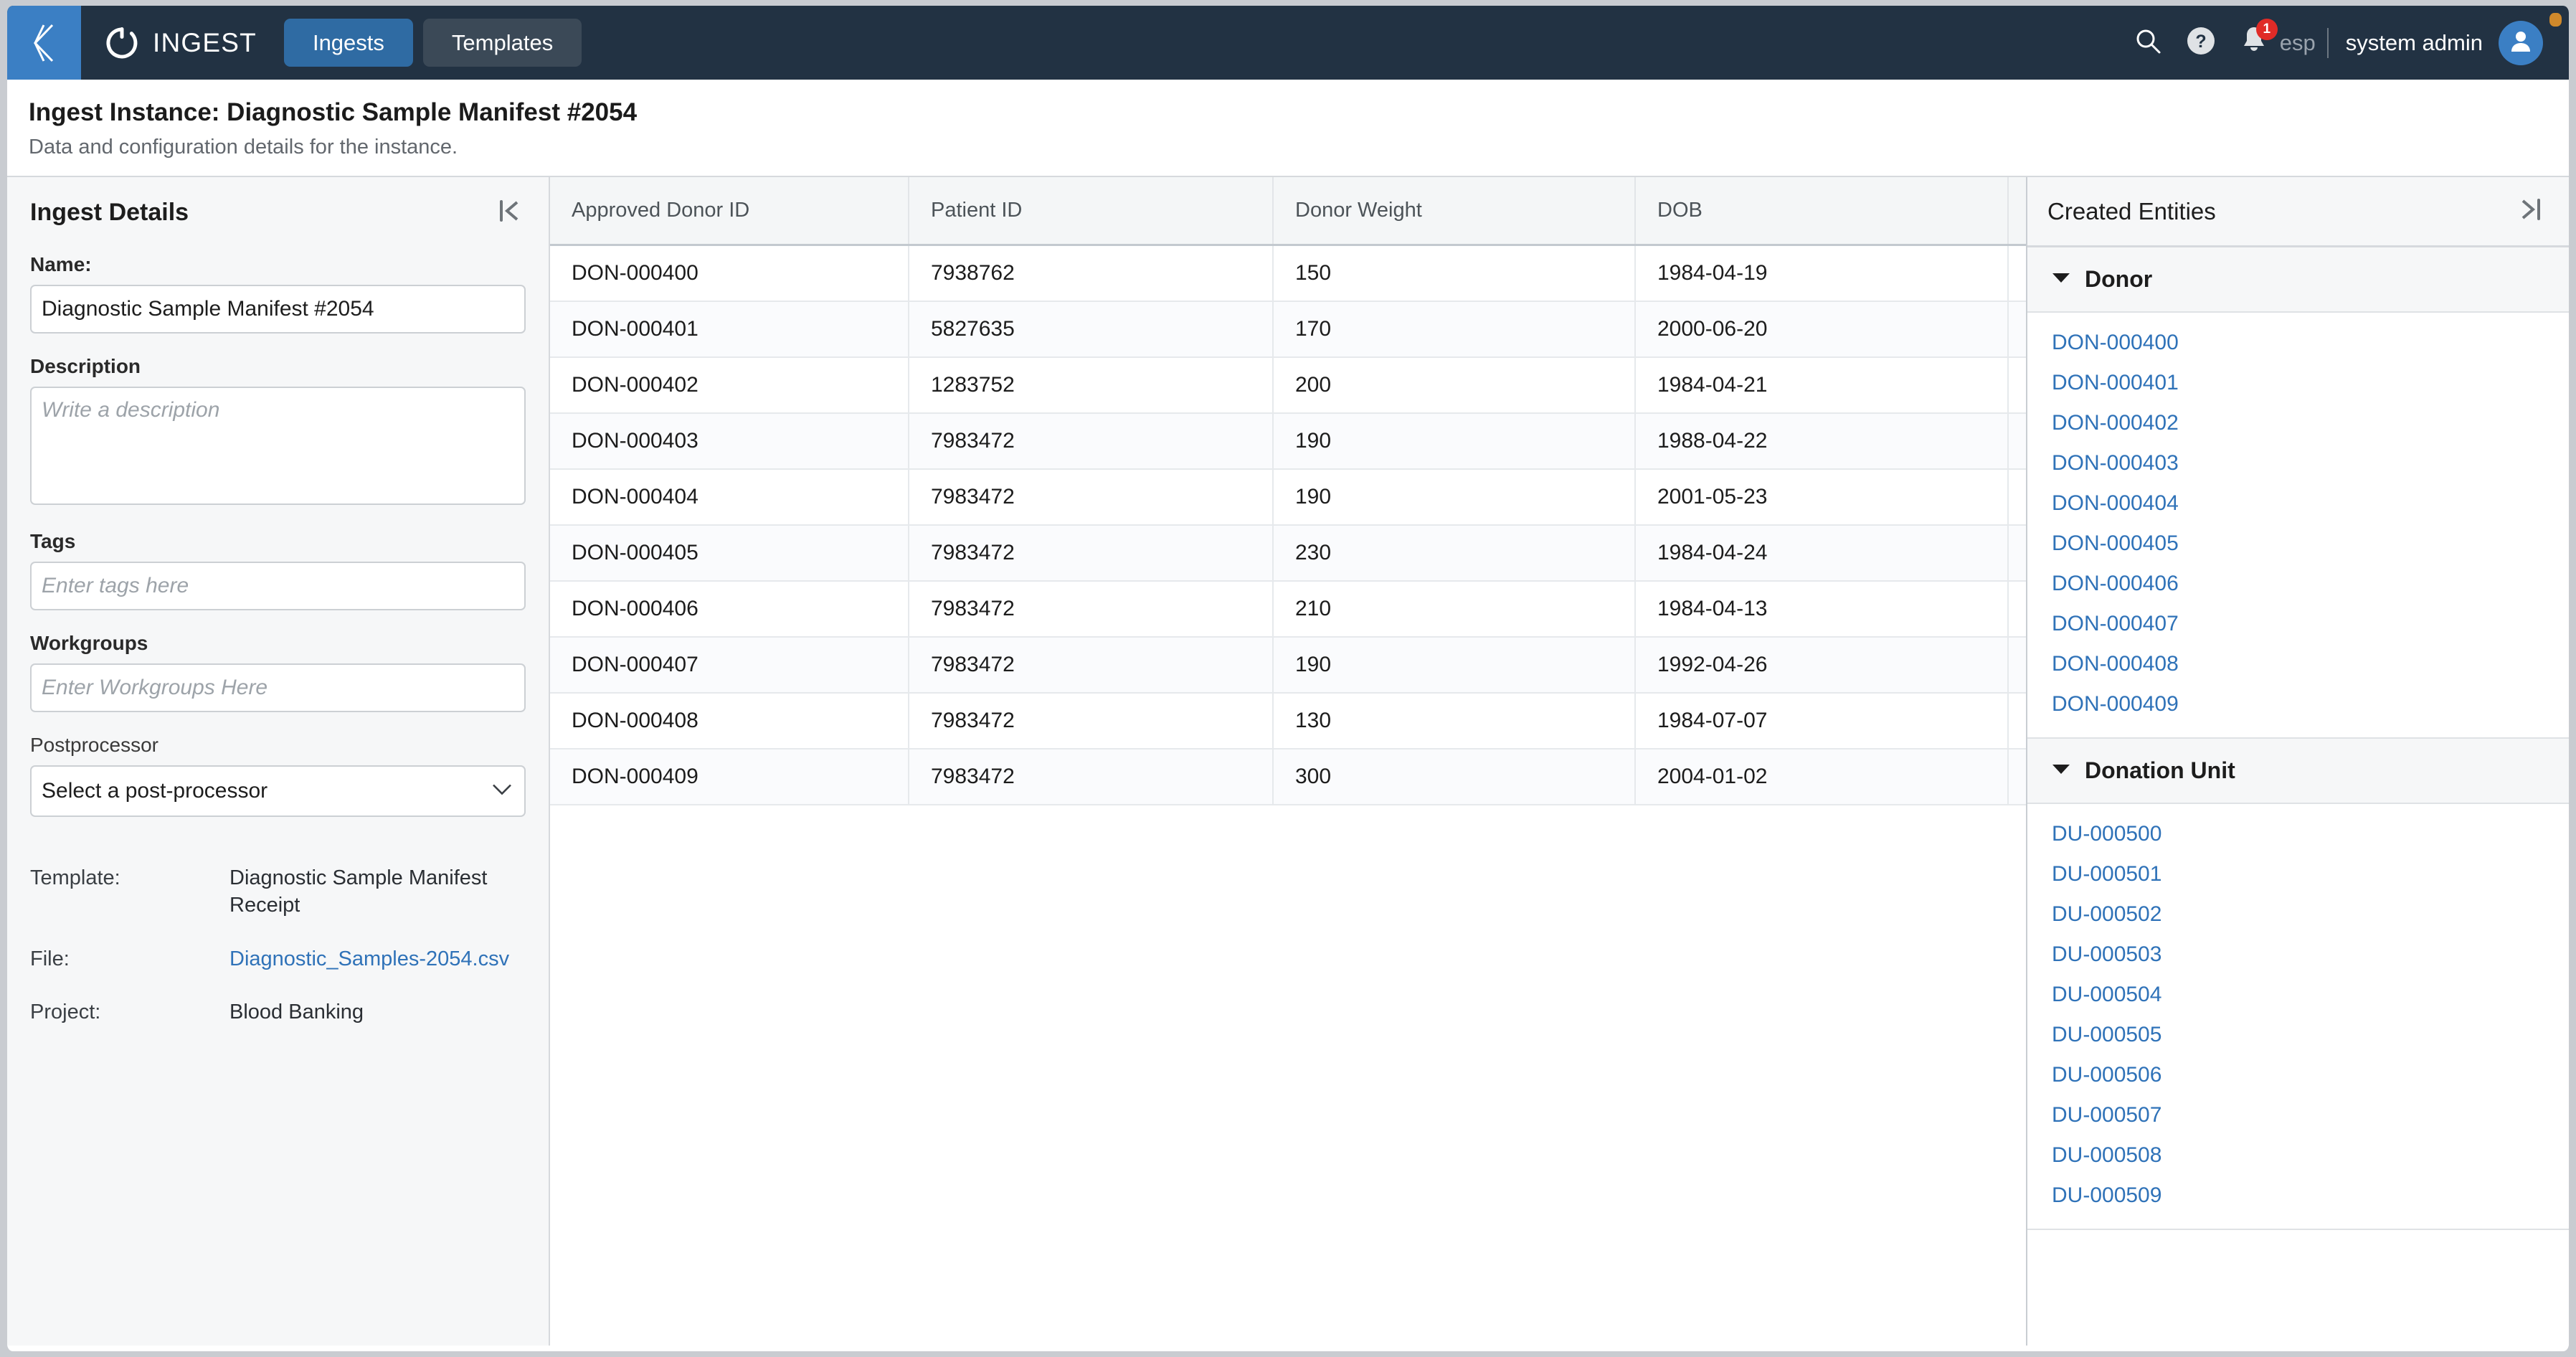 The image size is (2576, 1357). I want to click on workgroups-input, so click(278, 687).